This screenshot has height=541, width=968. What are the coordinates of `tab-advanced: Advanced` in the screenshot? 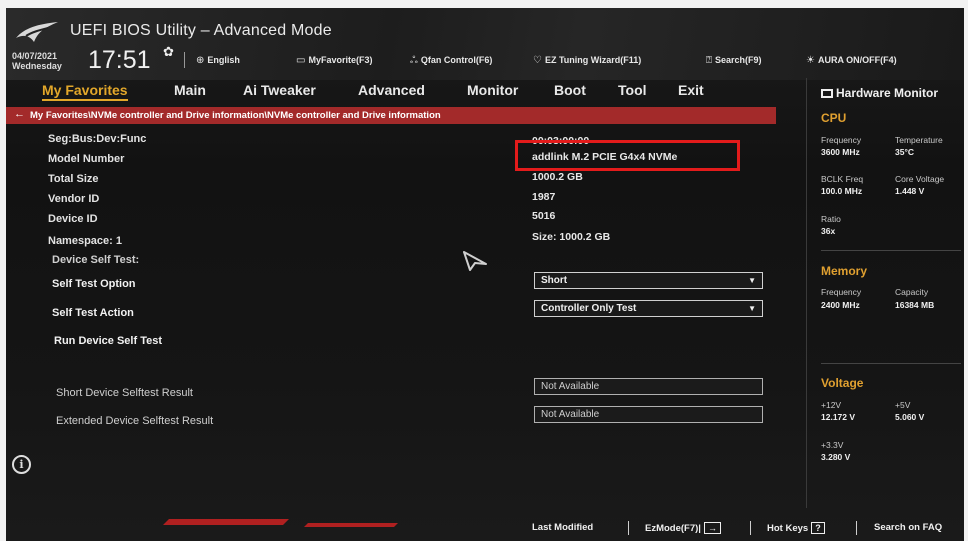 It's located at (391, 90).